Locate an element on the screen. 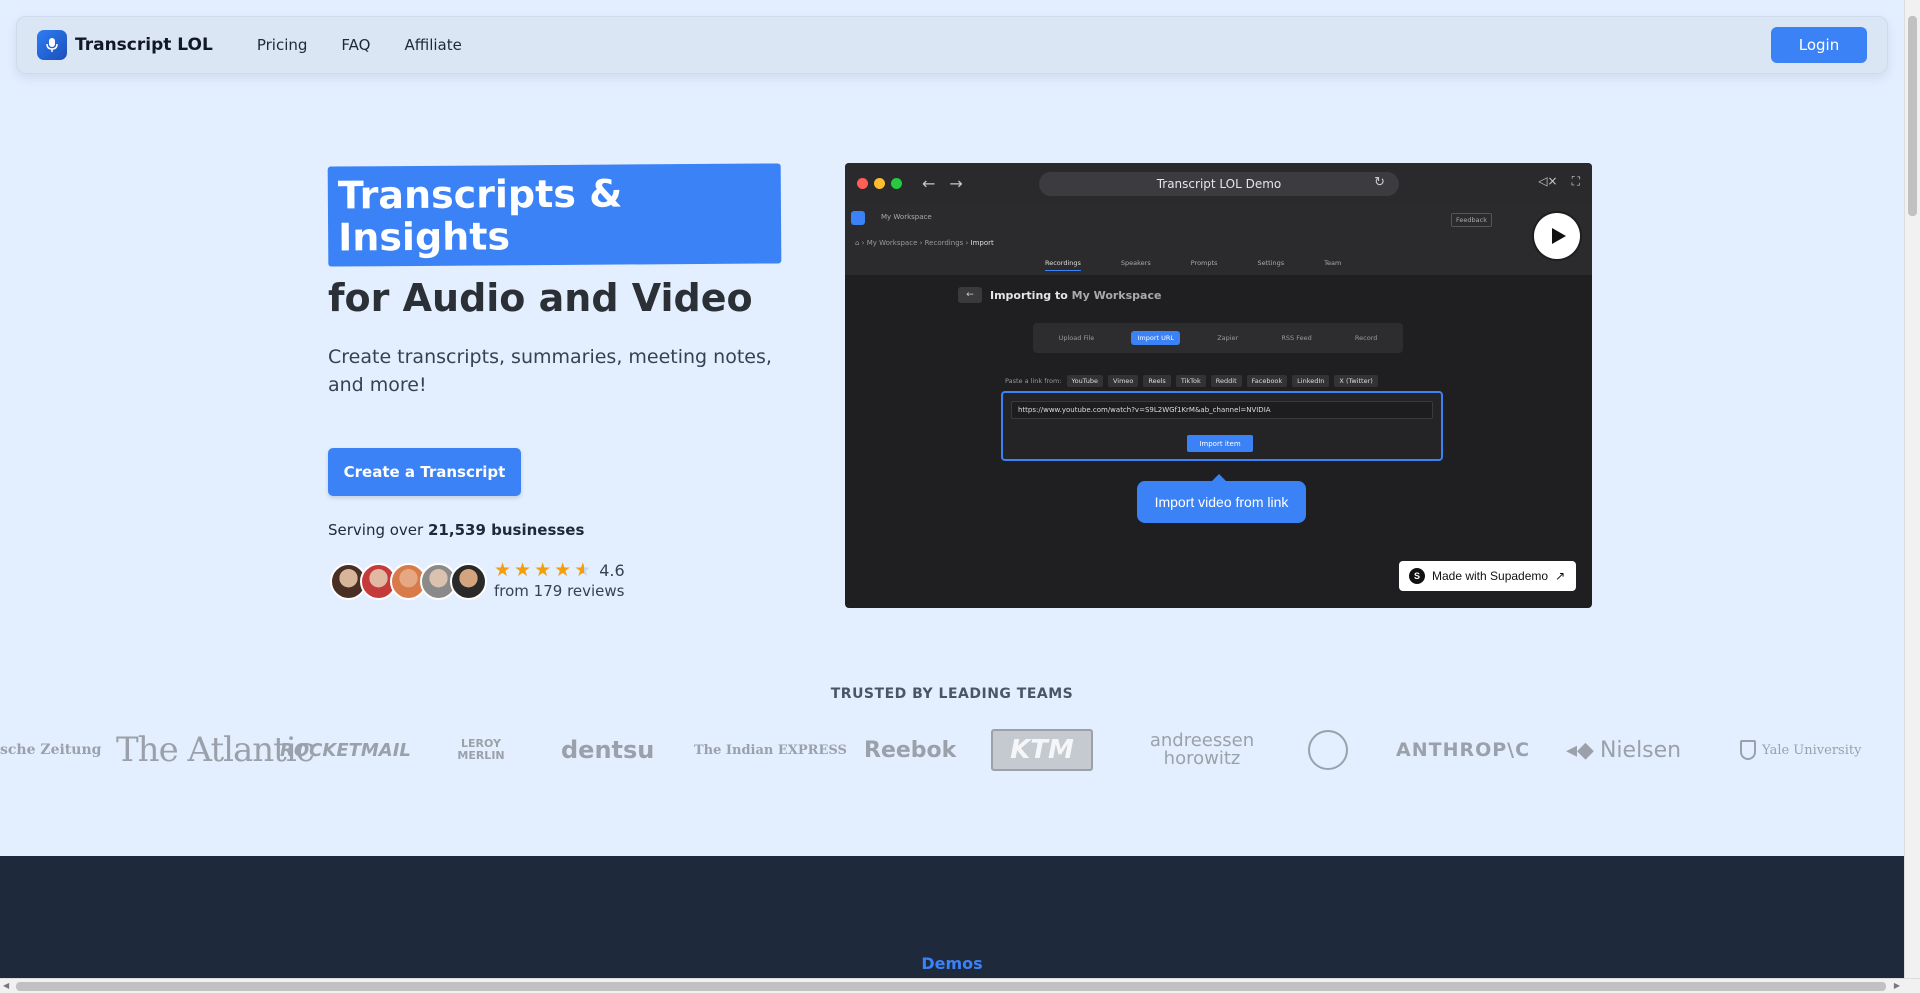 The image size is (1920, 993). crest-logo-icon is located at coordinates (1328, 750).